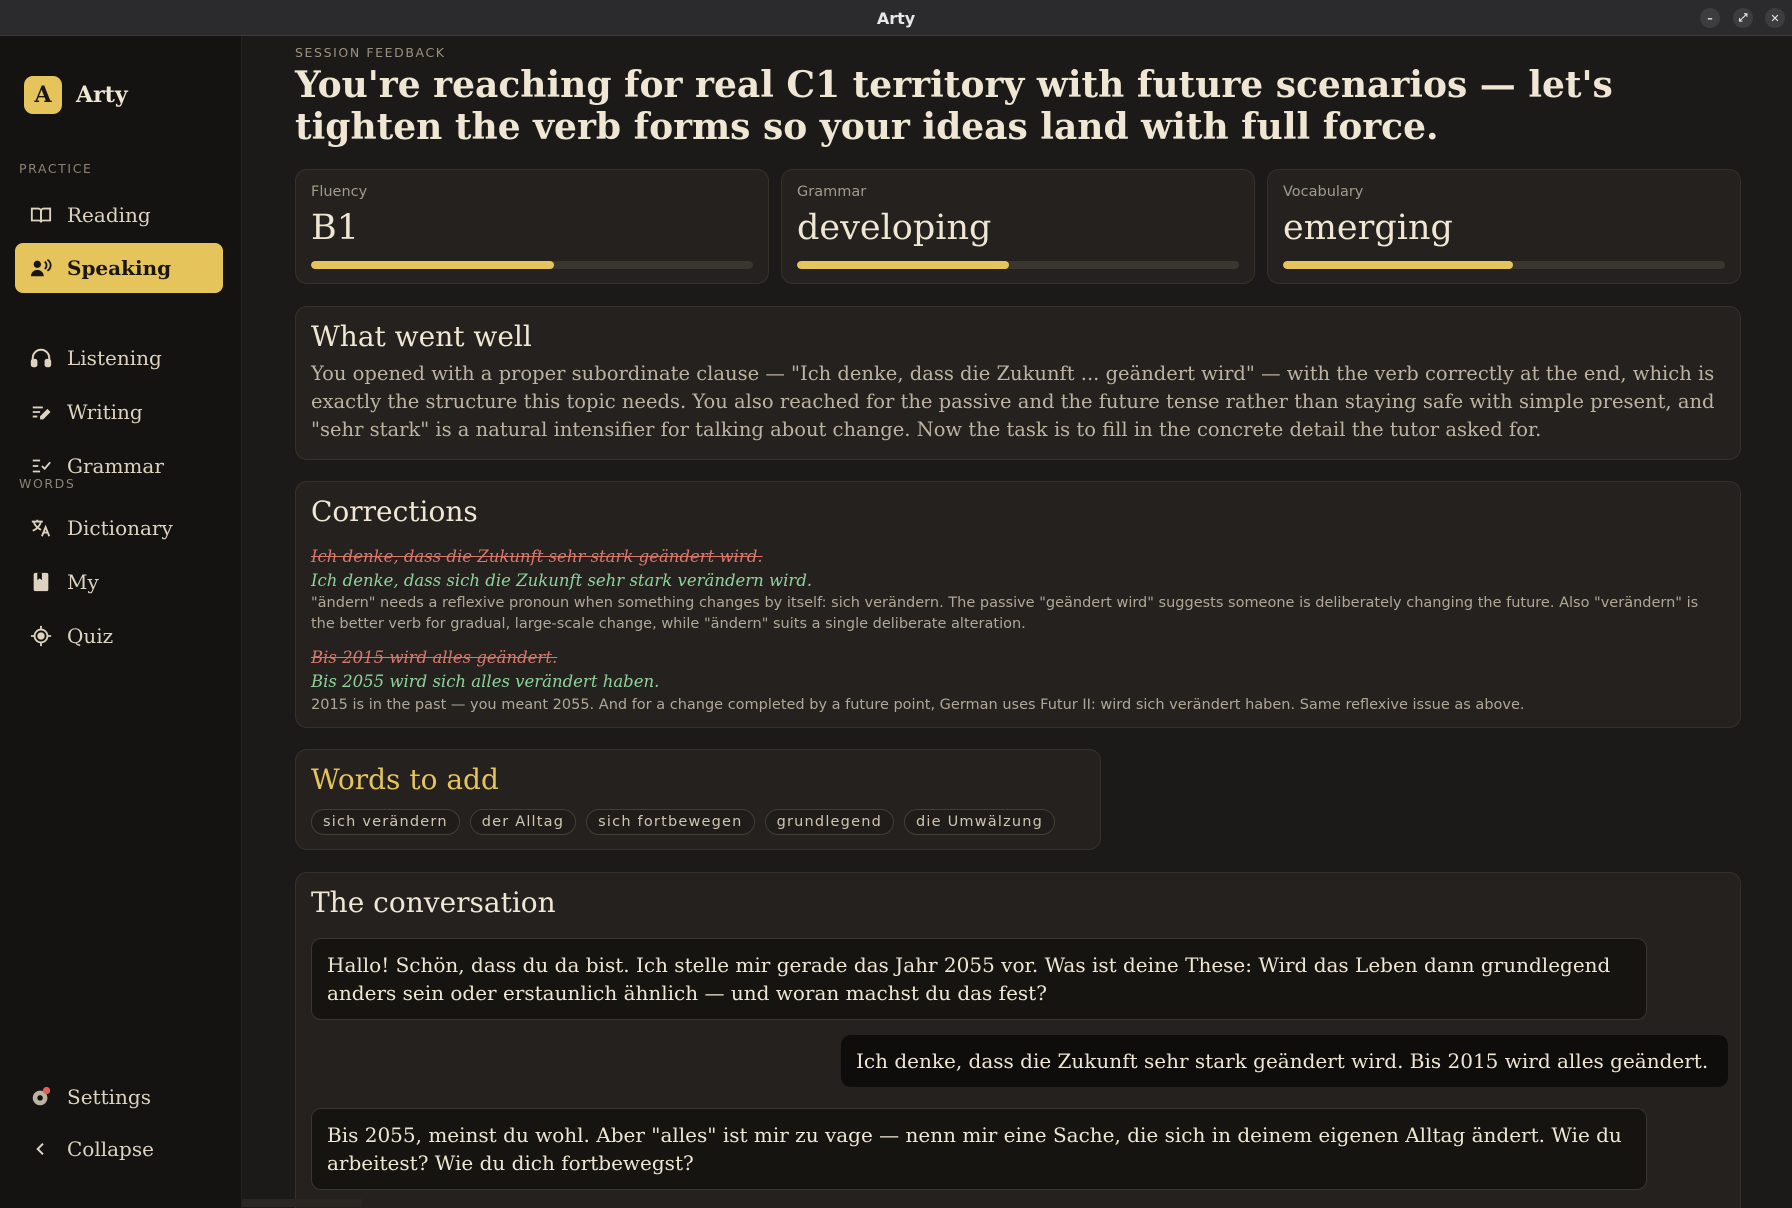 Image resolution: width=1792 pixels, height=1208 pixels. I want to click on word-chip: sich verändern, so click(385, 822).